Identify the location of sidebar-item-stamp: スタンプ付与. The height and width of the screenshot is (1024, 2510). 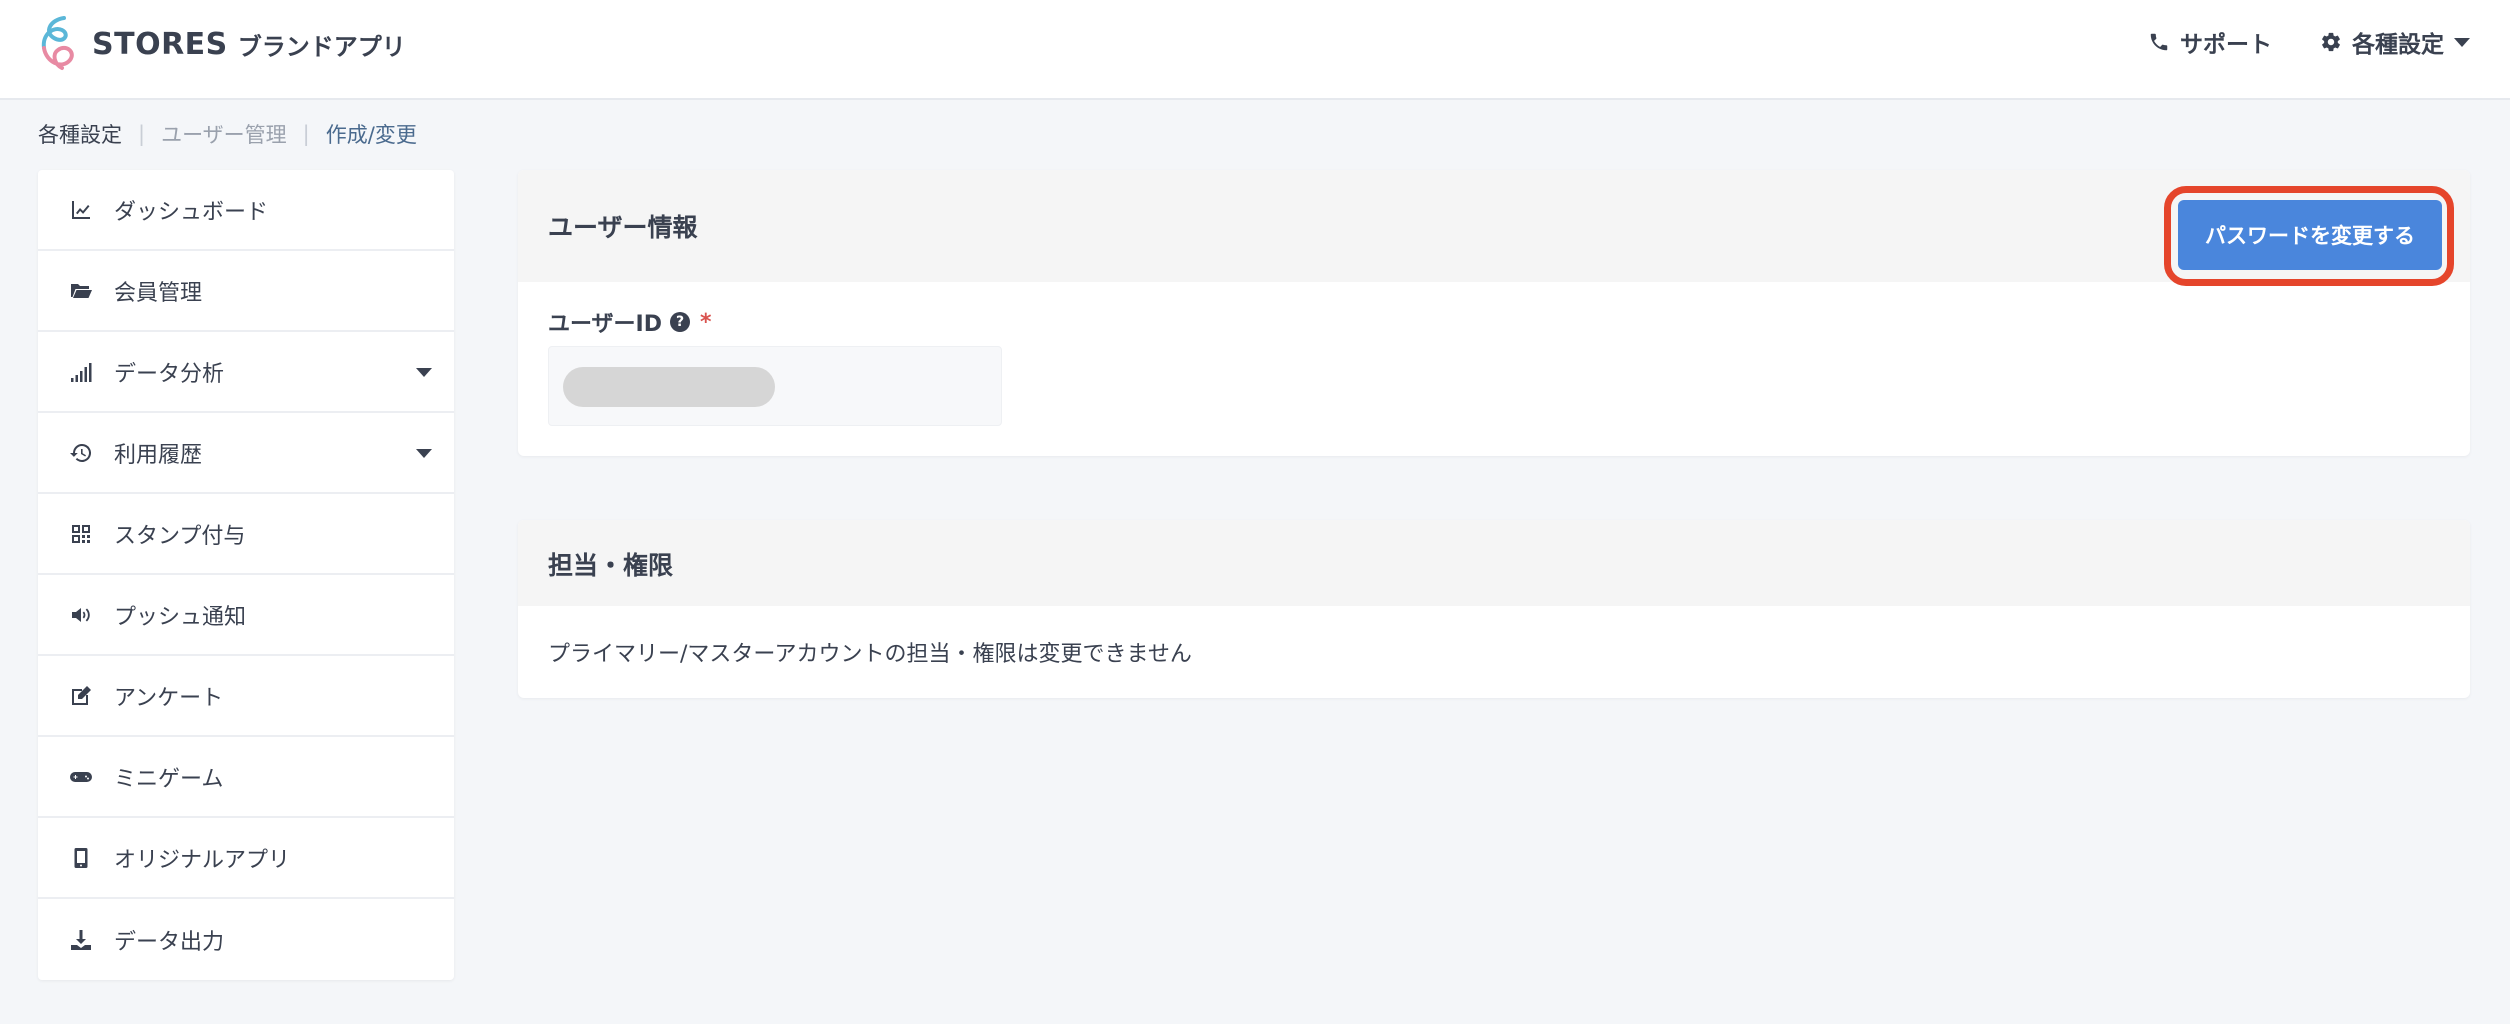
(246, 534).